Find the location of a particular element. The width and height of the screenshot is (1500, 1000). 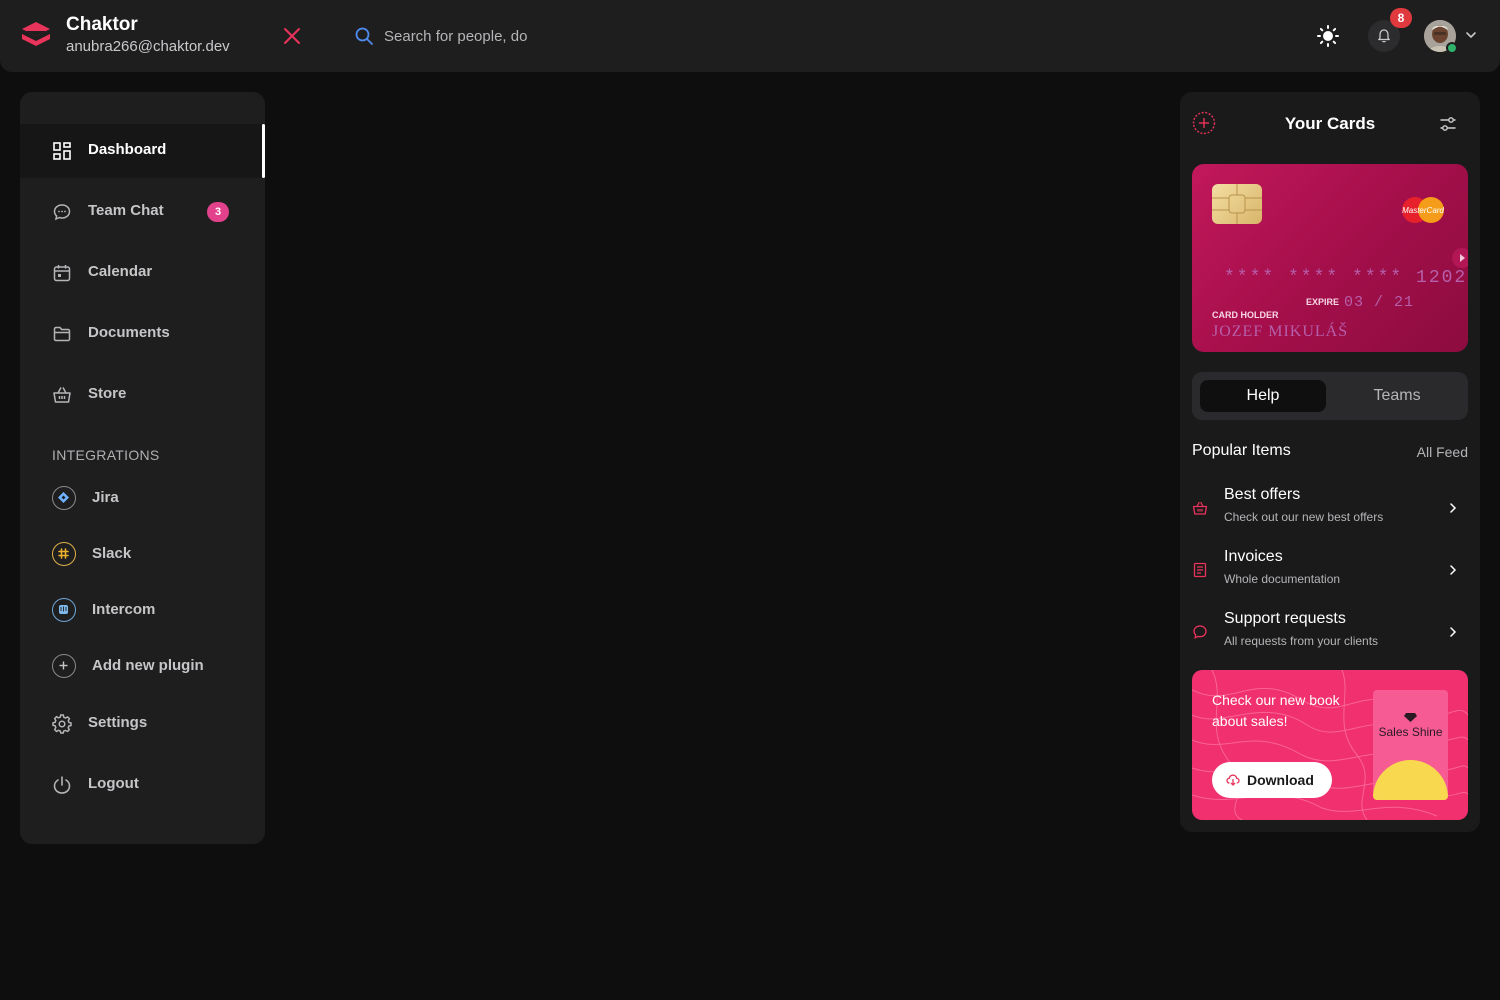

expire-value: 03 / 21 is located at coordinates (1379, 302).